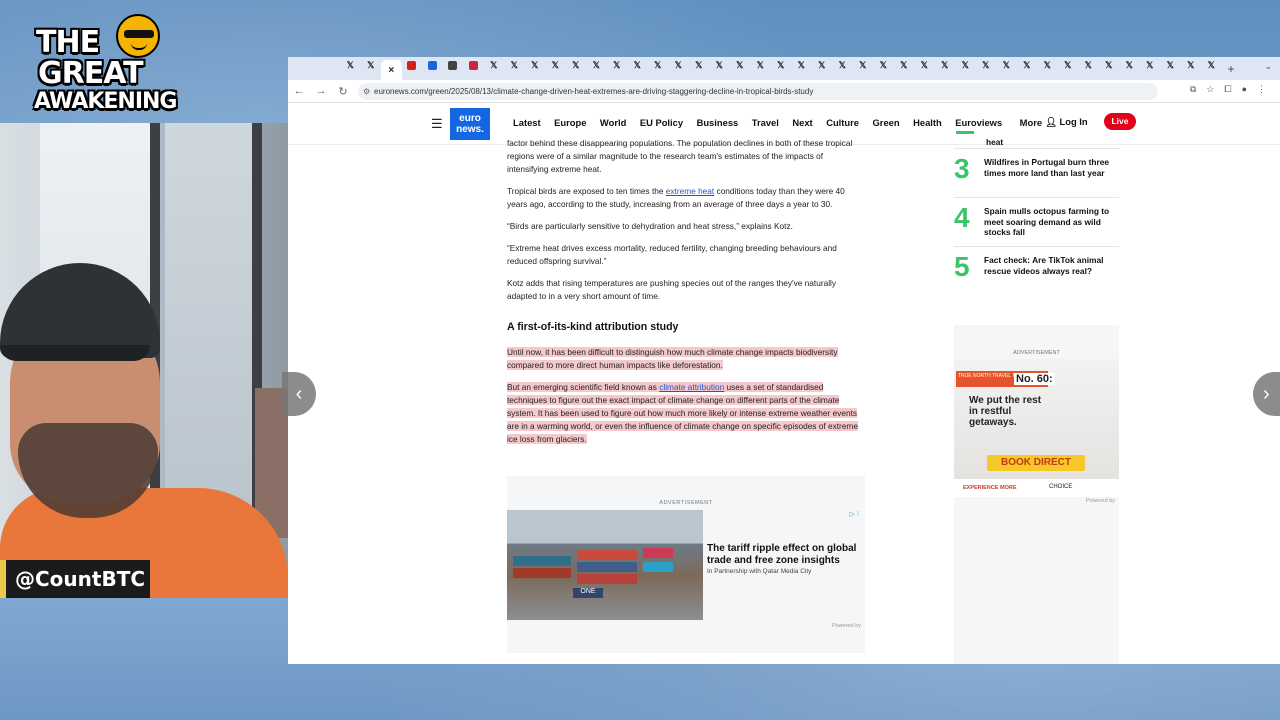  Describe the element at coordinates (321, 91) in the screenshot. I see `forward-icon: →` at that location.